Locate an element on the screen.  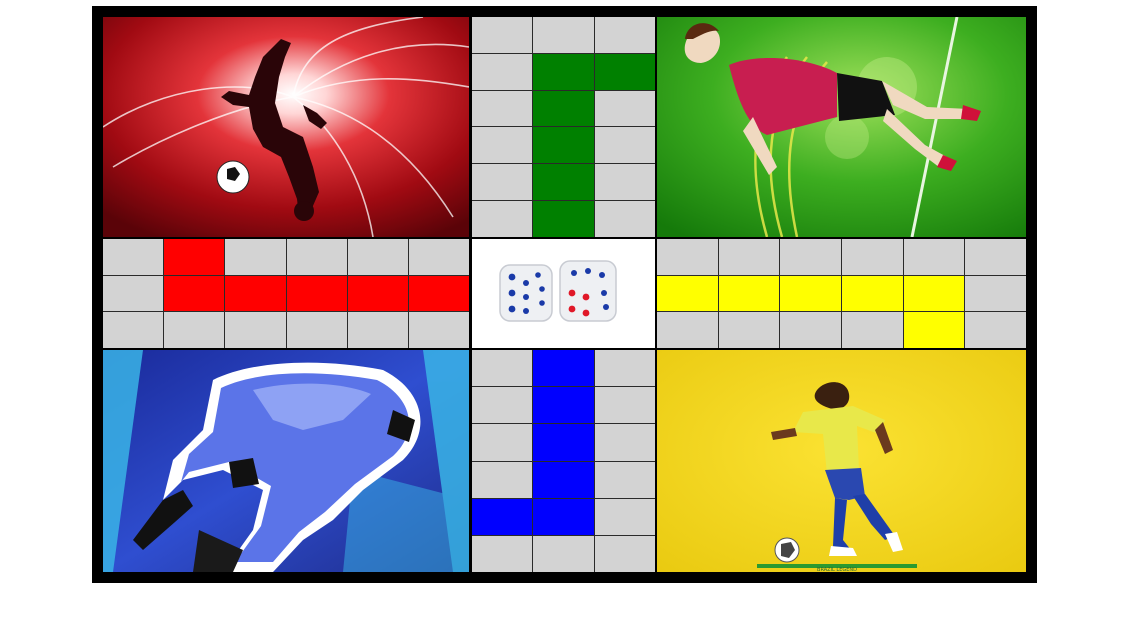
right-die is located at coordinates (588, 291).